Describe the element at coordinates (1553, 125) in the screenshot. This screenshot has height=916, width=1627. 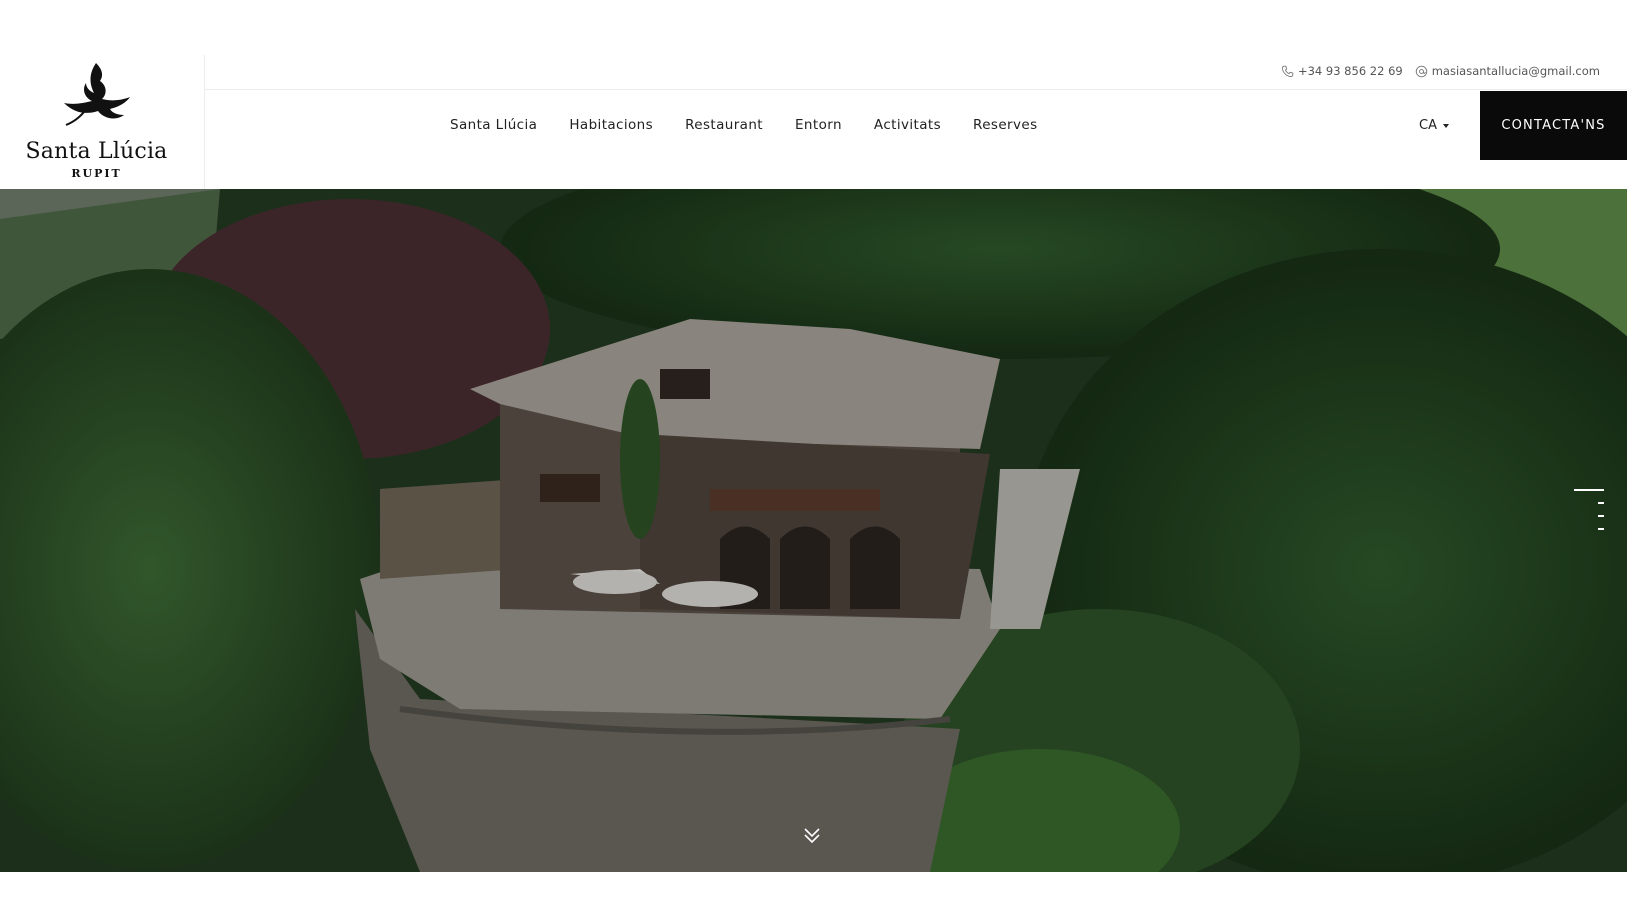
I see `contact-button: CONTACTA'NS` at that location.